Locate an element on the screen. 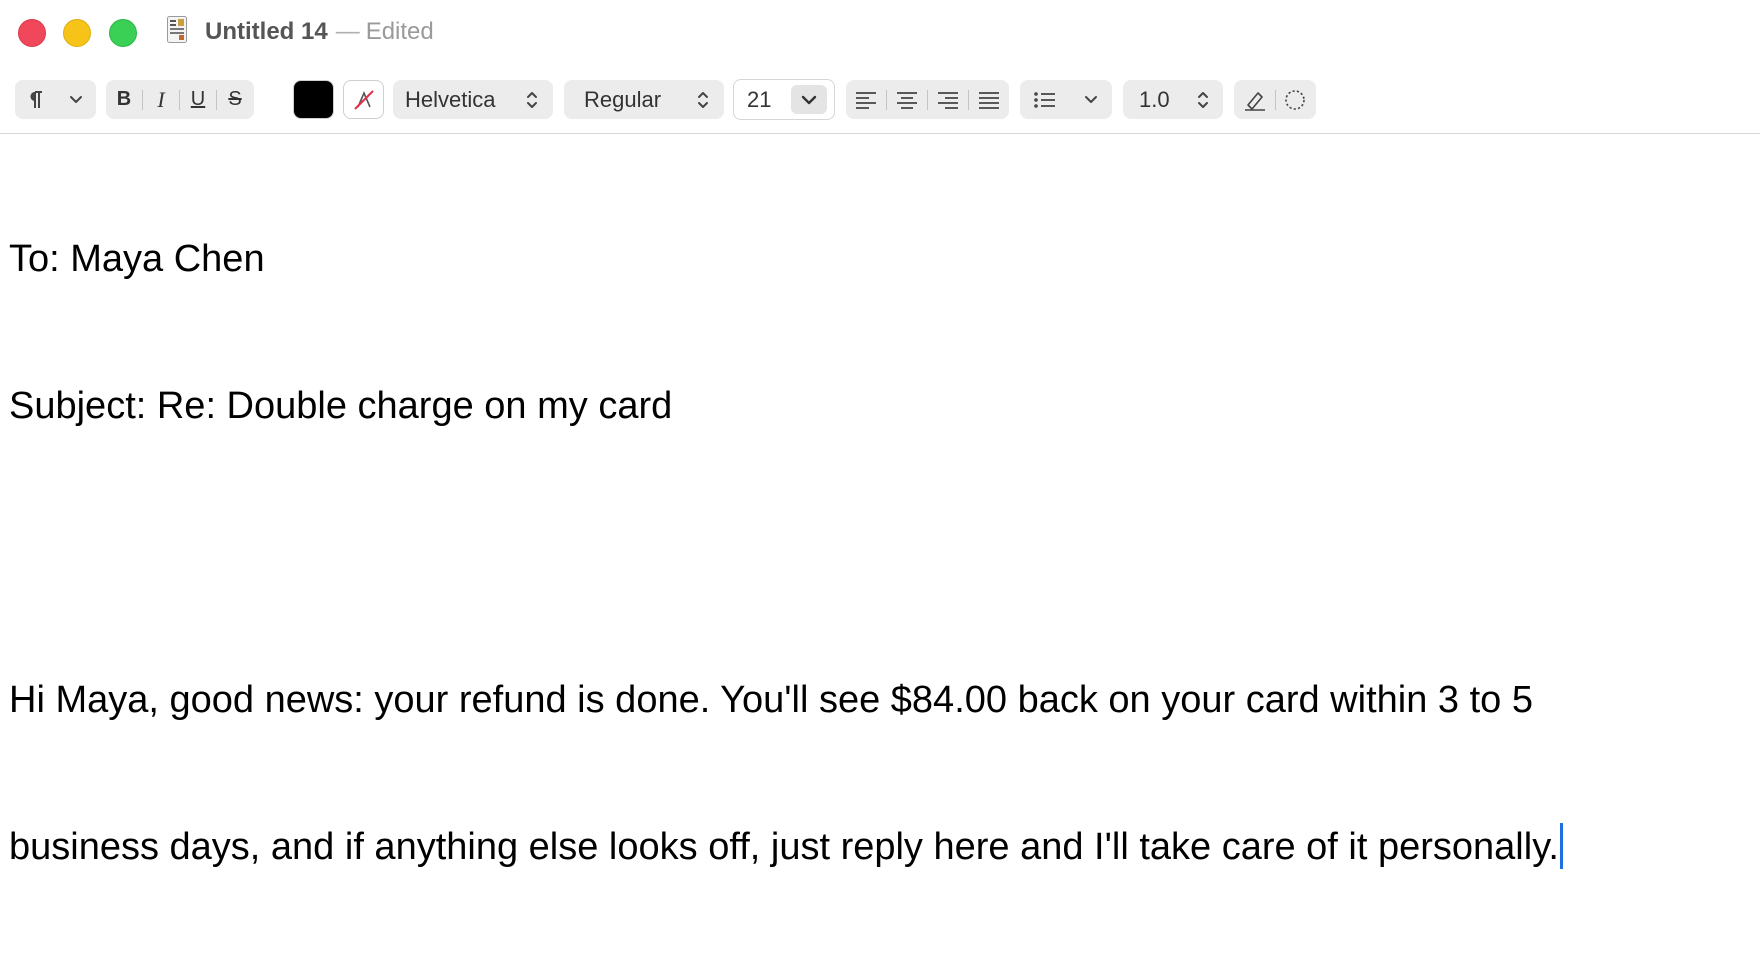  recipient-line: To: Maya Chen is located at coordinates (137, 259).